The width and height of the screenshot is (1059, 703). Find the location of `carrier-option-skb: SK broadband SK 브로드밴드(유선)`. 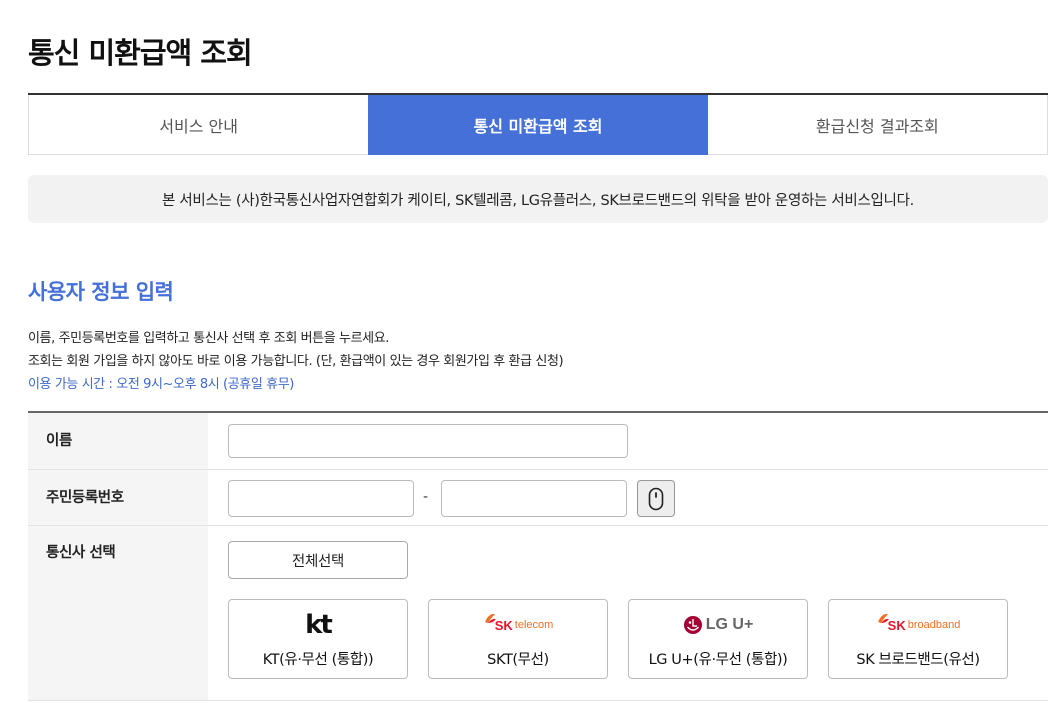

carrier-option-skb: SK broadband SK 브로드밴드(유선) is located at coordinates (918, 639).